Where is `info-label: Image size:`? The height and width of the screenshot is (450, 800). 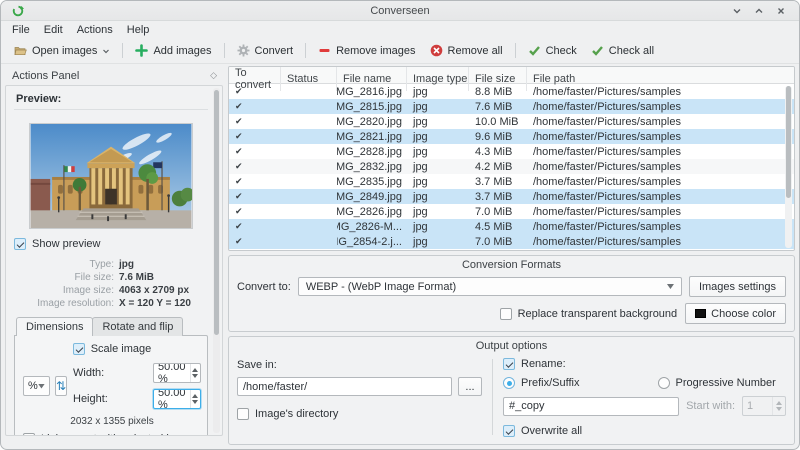 info-label: Image size: is located at coordinates (88, 290).